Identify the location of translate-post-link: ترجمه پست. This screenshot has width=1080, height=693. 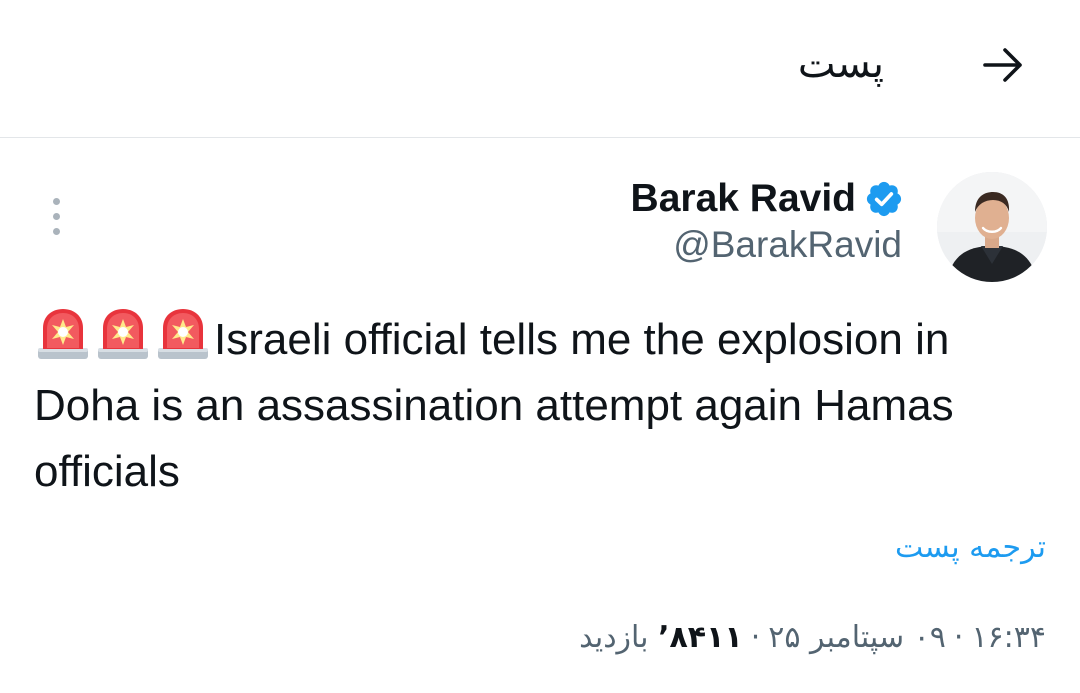
(970, 548).